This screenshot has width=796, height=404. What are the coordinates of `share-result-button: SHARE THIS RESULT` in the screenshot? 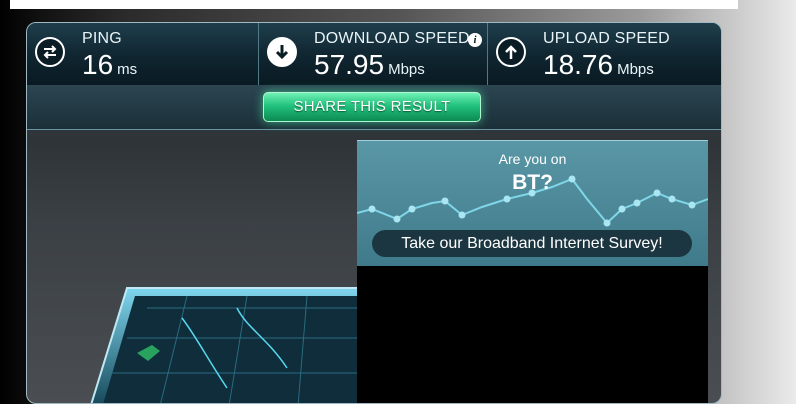 It's located at (372, 107).